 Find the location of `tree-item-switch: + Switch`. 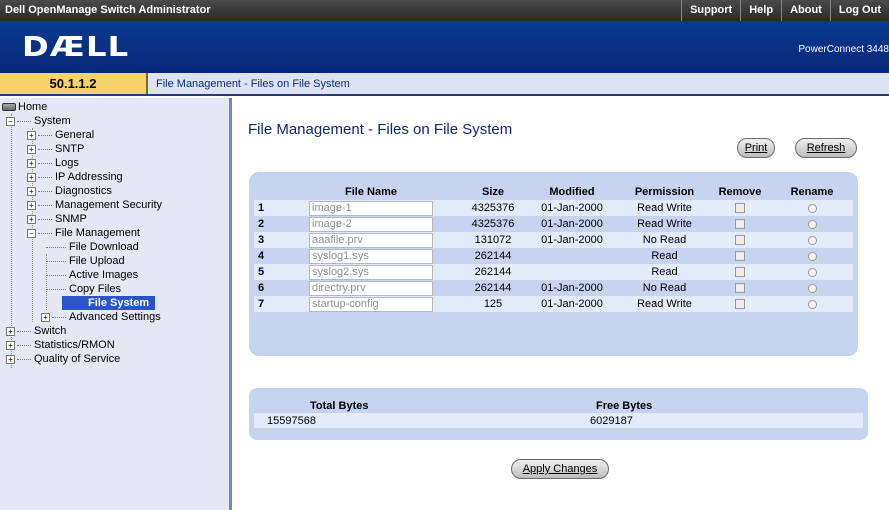

tree-item-switch: + Switch is located at coordinates (36, 331).